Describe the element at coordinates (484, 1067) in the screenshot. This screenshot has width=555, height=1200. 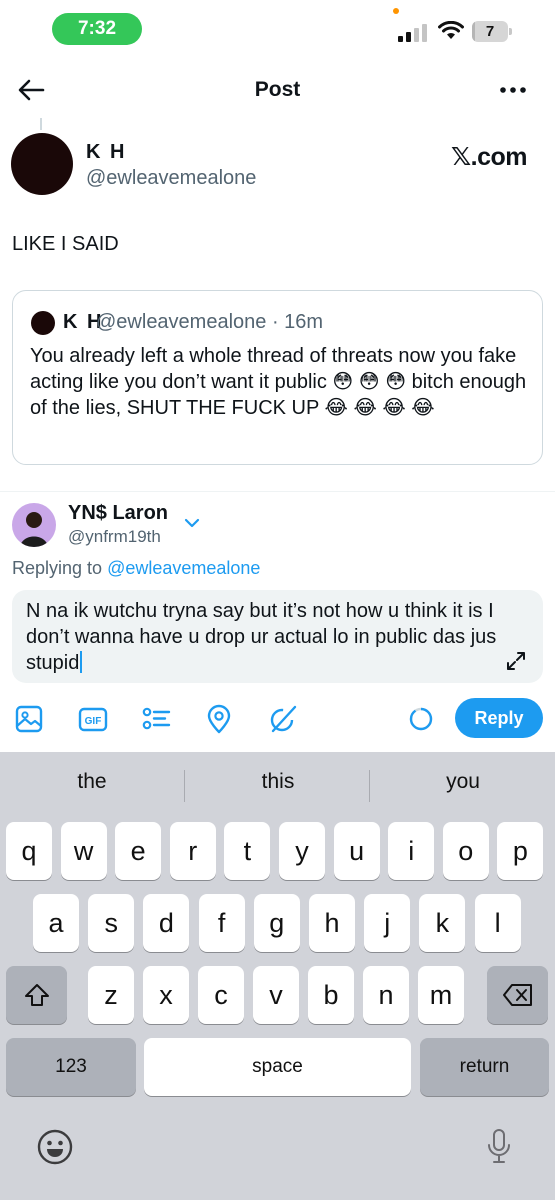
I see `return-key: return` at that location.